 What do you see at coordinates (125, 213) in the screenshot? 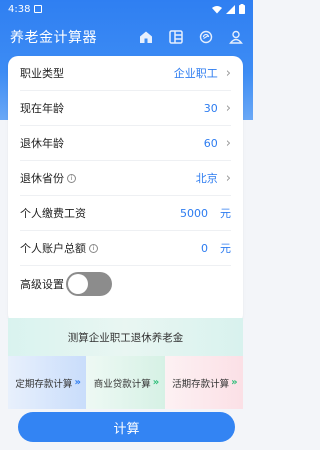
I see `row-salary: 个人缴费工资 5000 元` at bounding box center [125, 213].